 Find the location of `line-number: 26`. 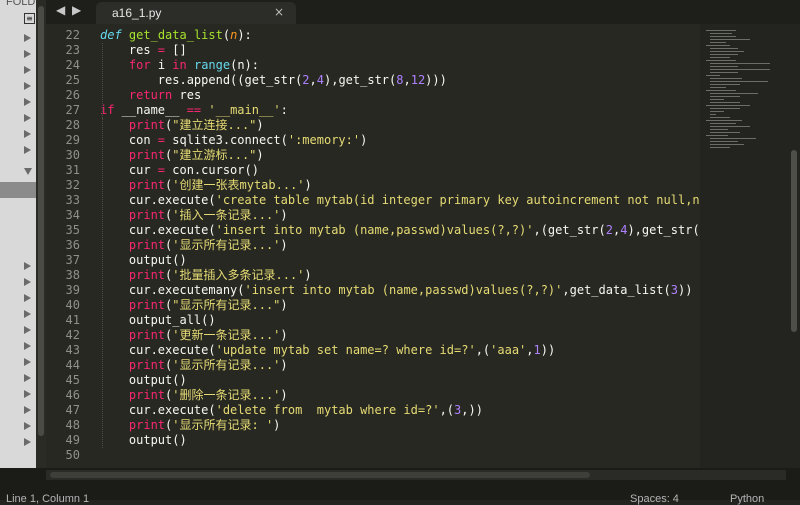

line-number: 26 is located at coordinates (63, 95).